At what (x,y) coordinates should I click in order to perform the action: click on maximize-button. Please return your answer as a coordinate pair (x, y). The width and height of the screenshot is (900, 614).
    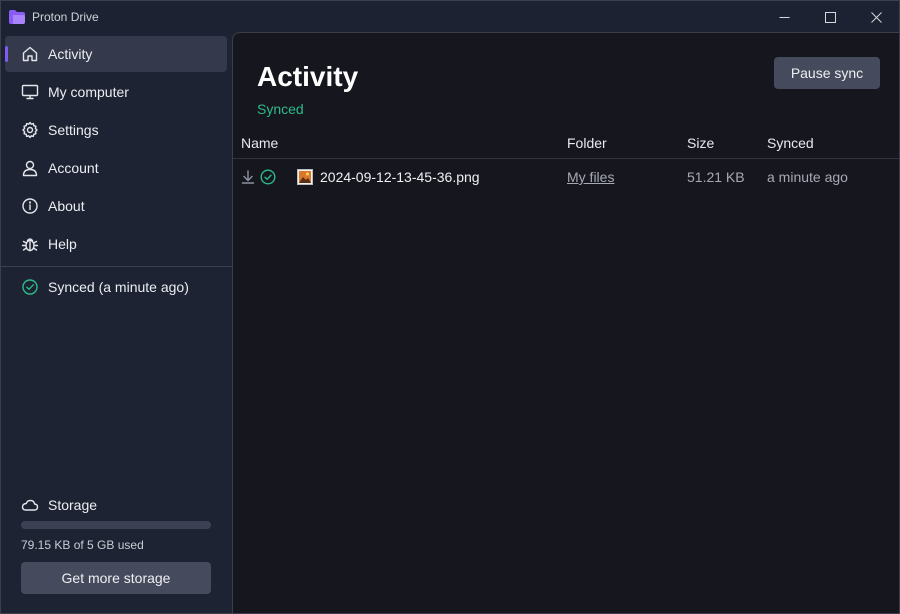
    Looking at the image, I should click on (830, 17).